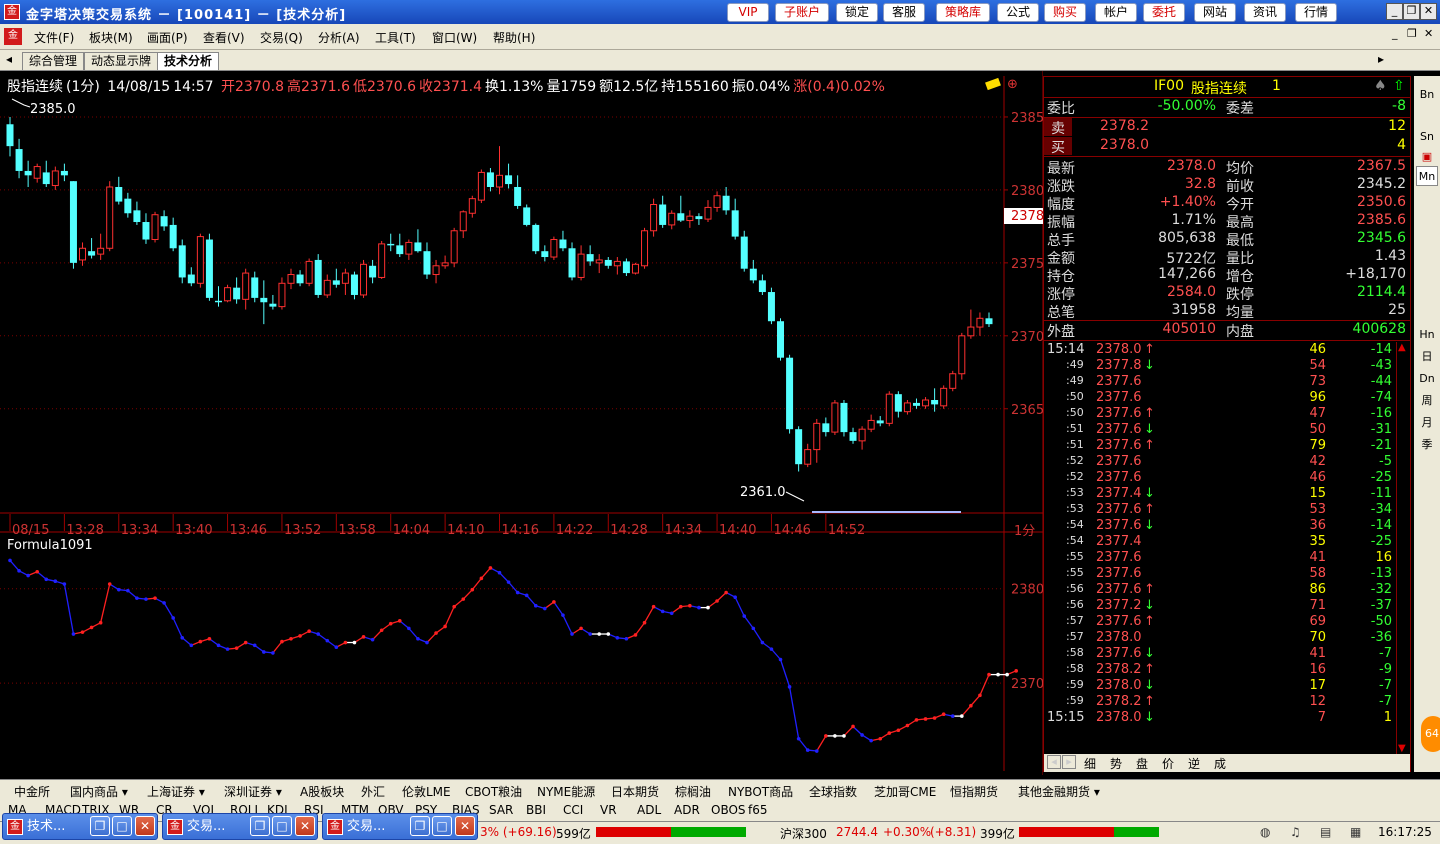  What do you see at coordinates (493, 791) in the screenshot?
I see `market-tab-7: CBOT粮油` at bounding box center [493, 791].